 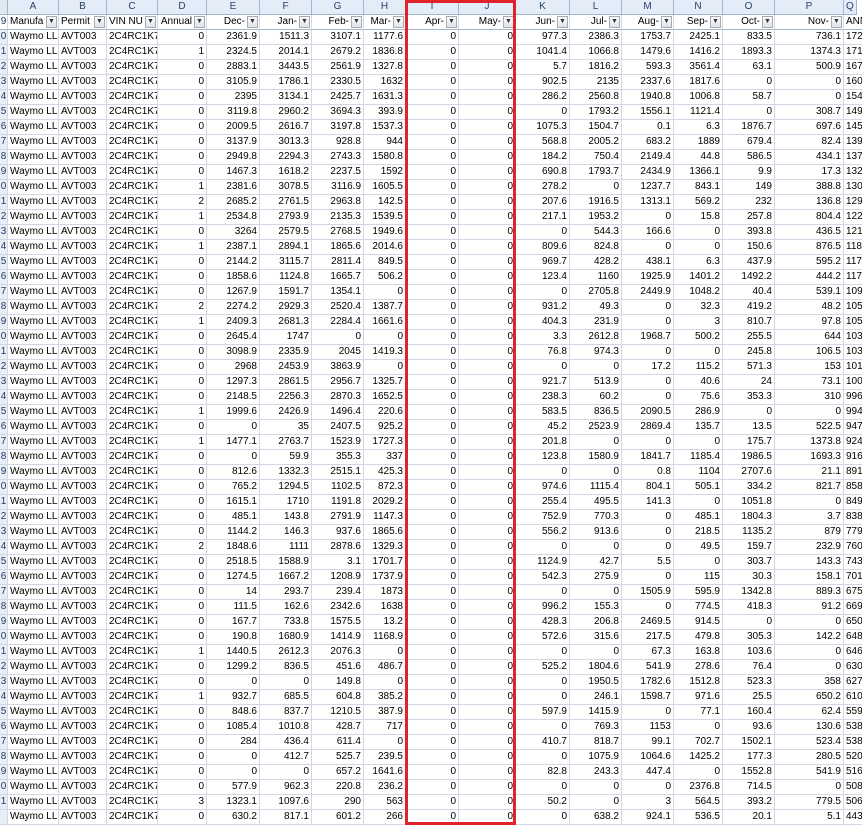 I want to click on data-cell: 924.1, so click(x=648, y=817).